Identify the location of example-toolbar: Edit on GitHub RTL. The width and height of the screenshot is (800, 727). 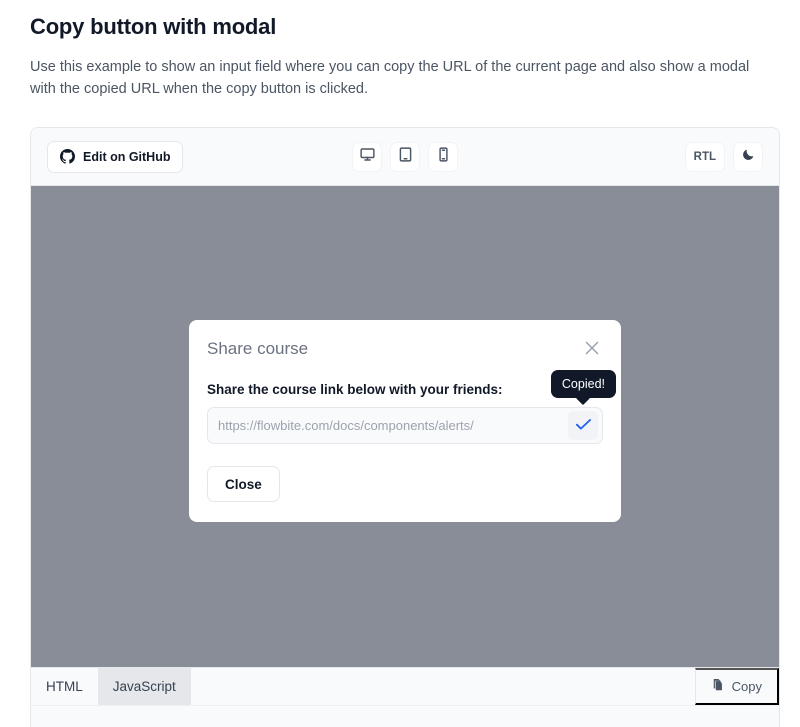
(405, 157).